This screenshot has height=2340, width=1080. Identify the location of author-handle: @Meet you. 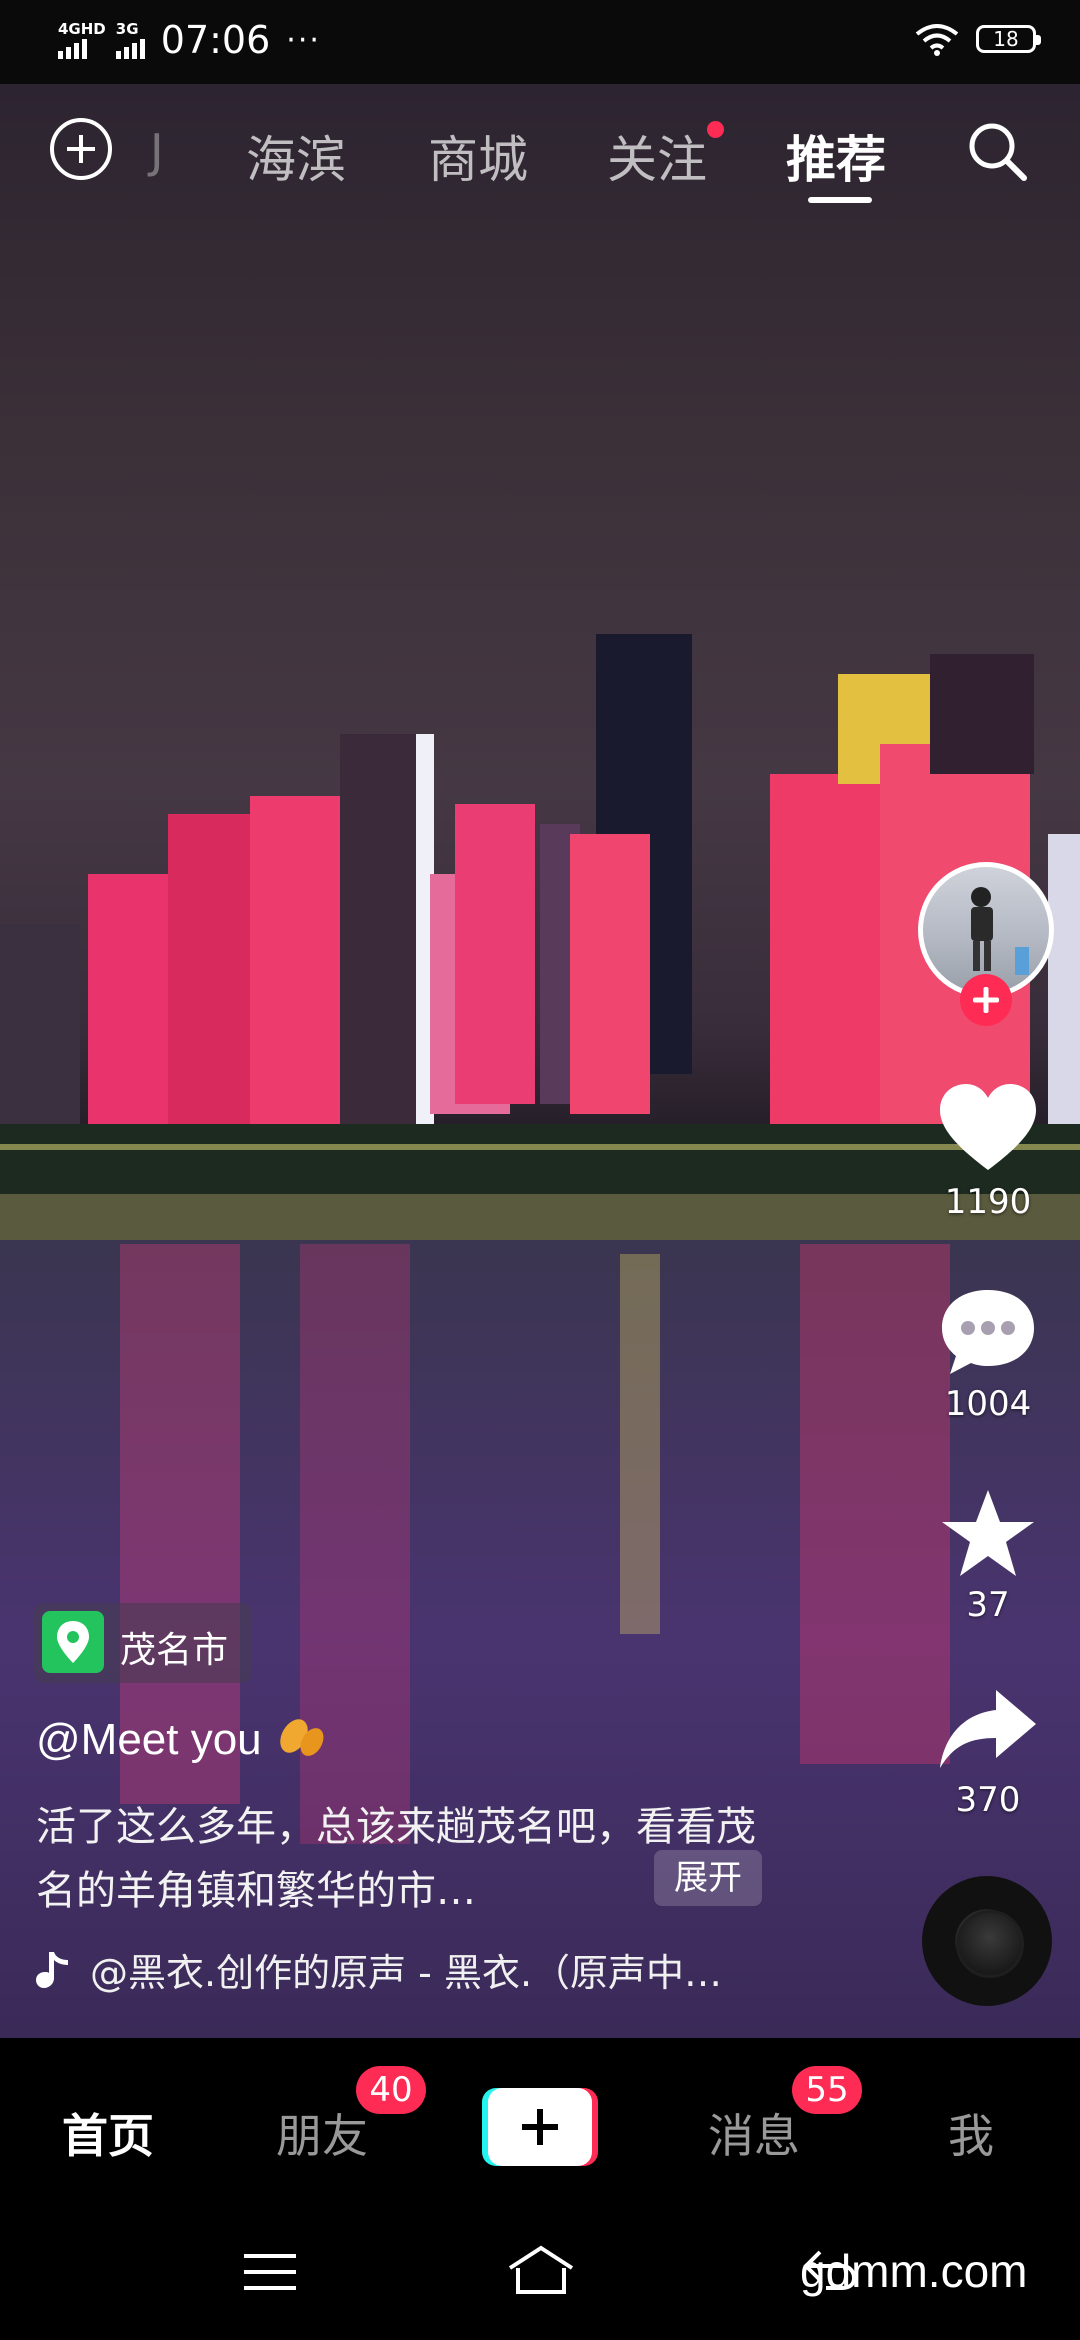
(182, 1739).